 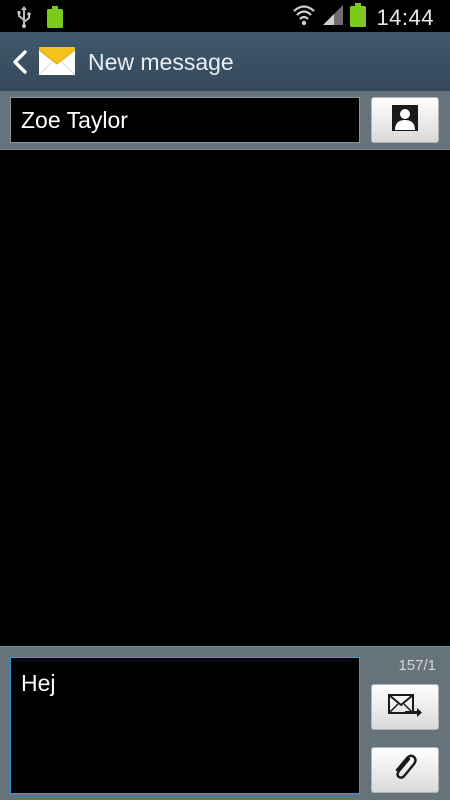 I want to click on status-bar: 14:44, so click(x=225, y=16).